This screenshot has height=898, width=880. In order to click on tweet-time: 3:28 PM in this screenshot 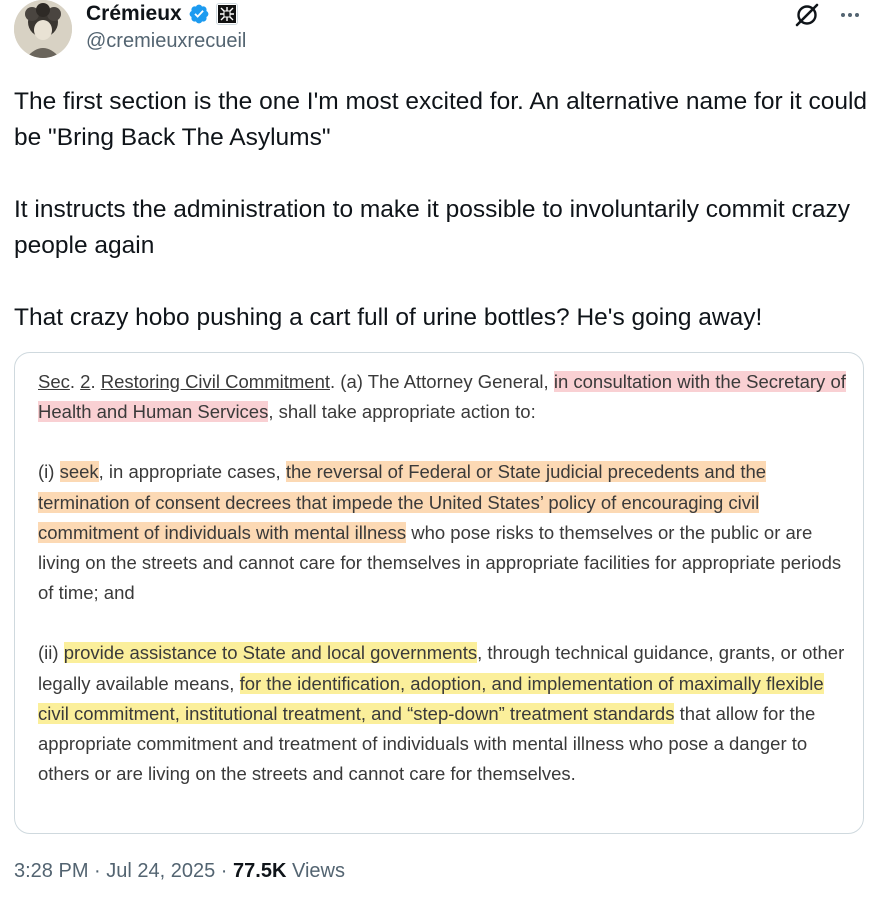, I will do `click(51, 871)`.